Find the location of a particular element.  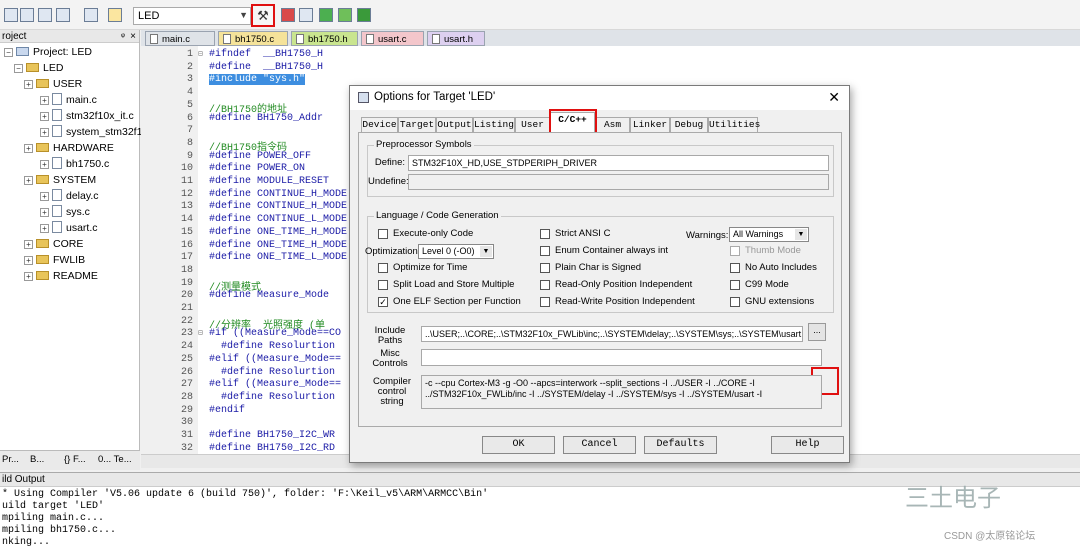

close-icon: × is located at coordinates (133, 36).